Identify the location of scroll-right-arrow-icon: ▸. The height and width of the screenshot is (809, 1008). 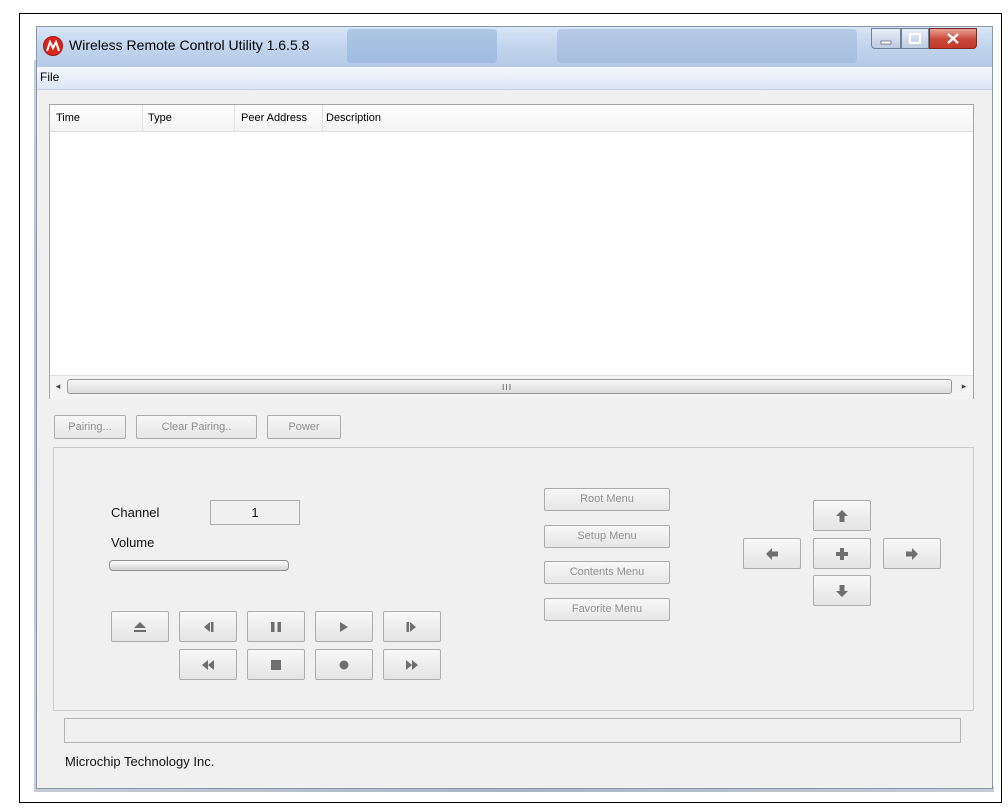
(964, 387).